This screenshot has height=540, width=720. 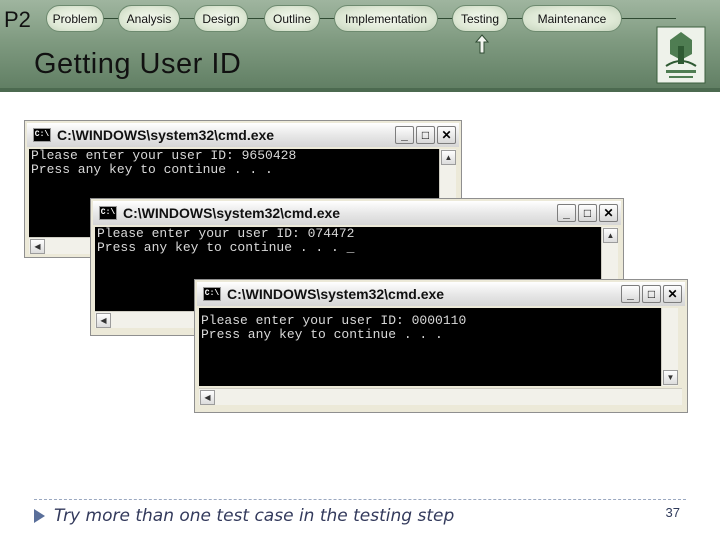 What do you see at coordinates (17, 19) in the screenshot?
I see `slide-badge: P2` at bounding box center [17, 19].